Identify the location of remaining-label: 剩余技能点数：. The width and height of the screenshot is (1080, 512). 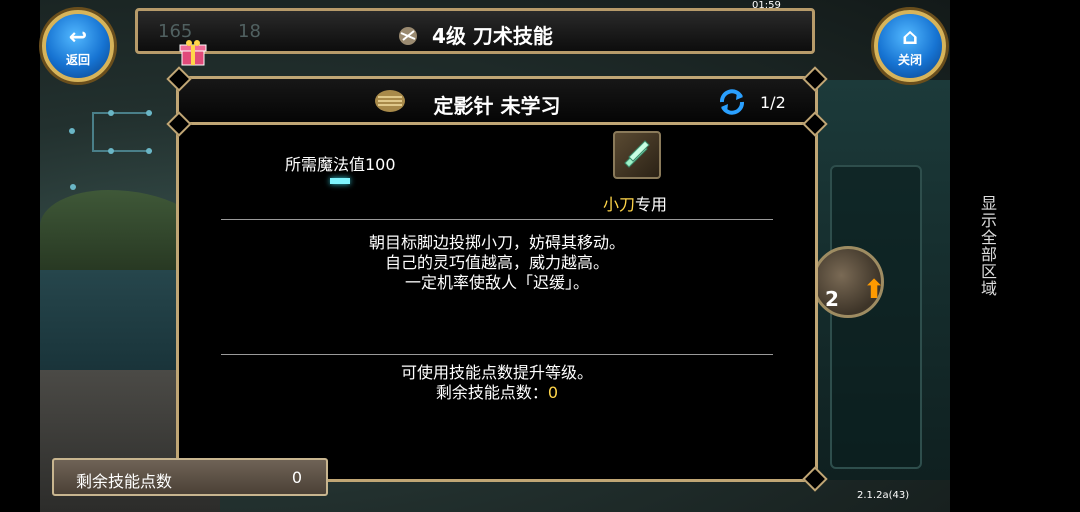
(491, 392).